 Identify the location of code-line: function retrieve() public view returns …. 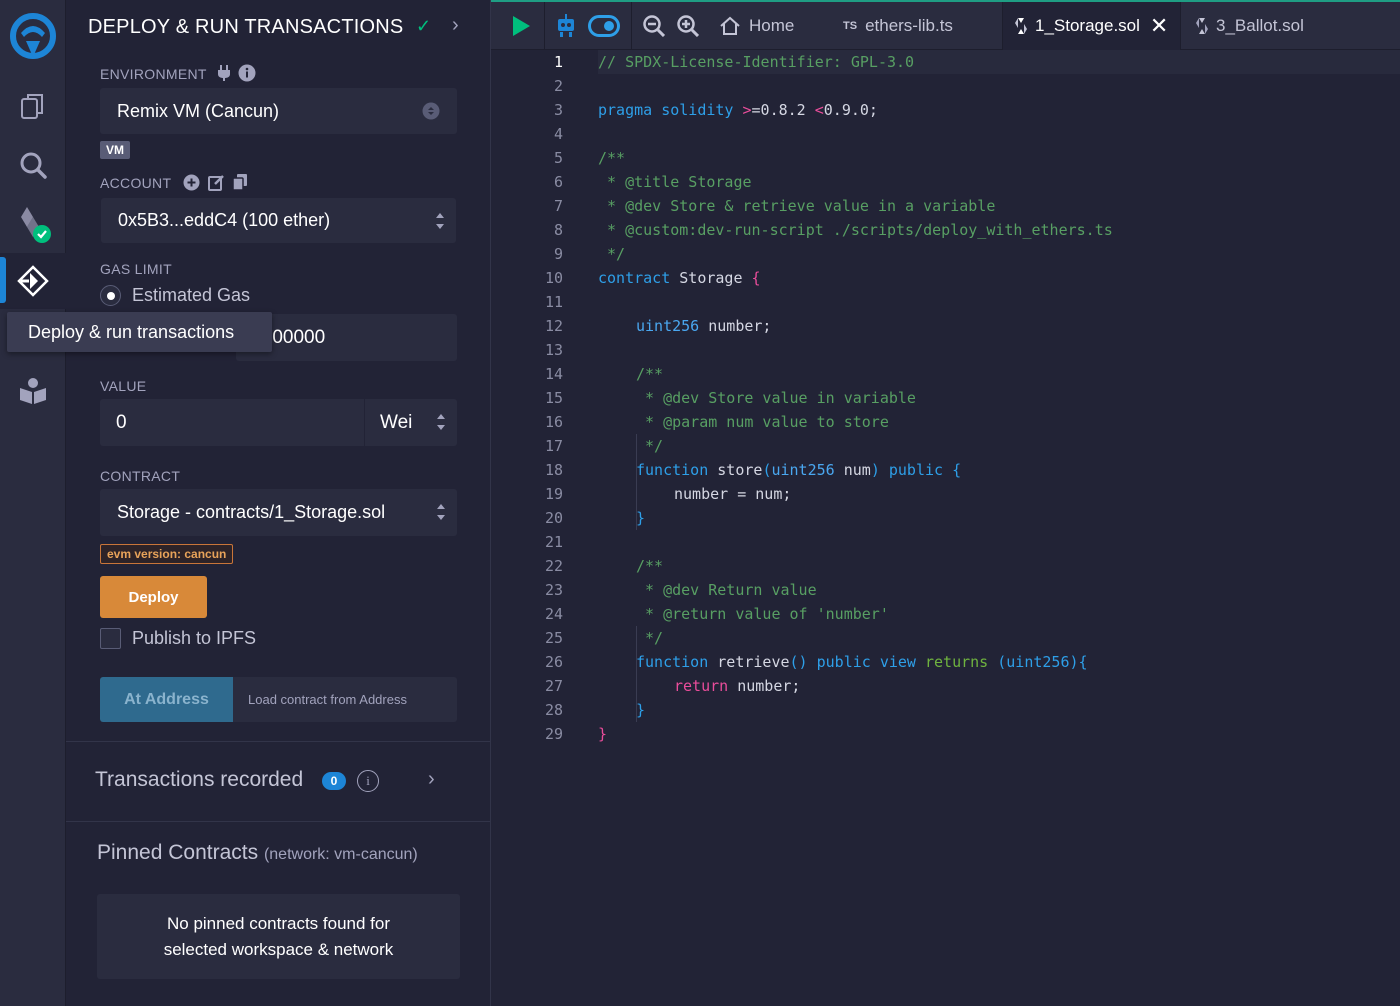
(862, 662).